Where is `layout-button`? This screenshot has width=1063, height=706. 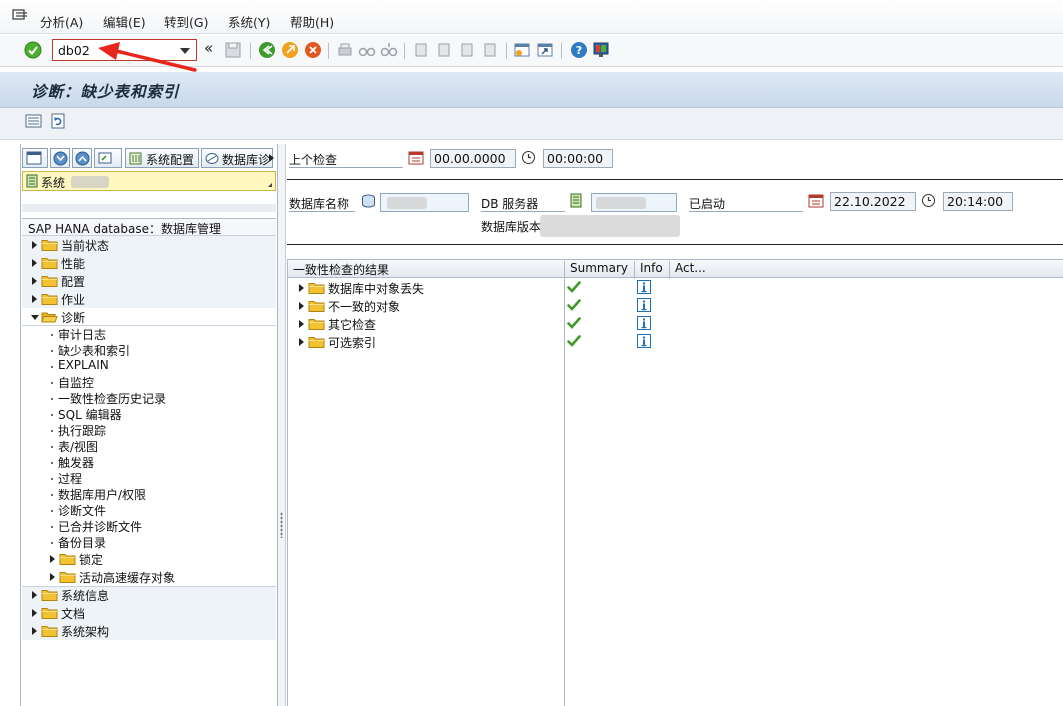
layout-button is located at coordinates (35, 158).